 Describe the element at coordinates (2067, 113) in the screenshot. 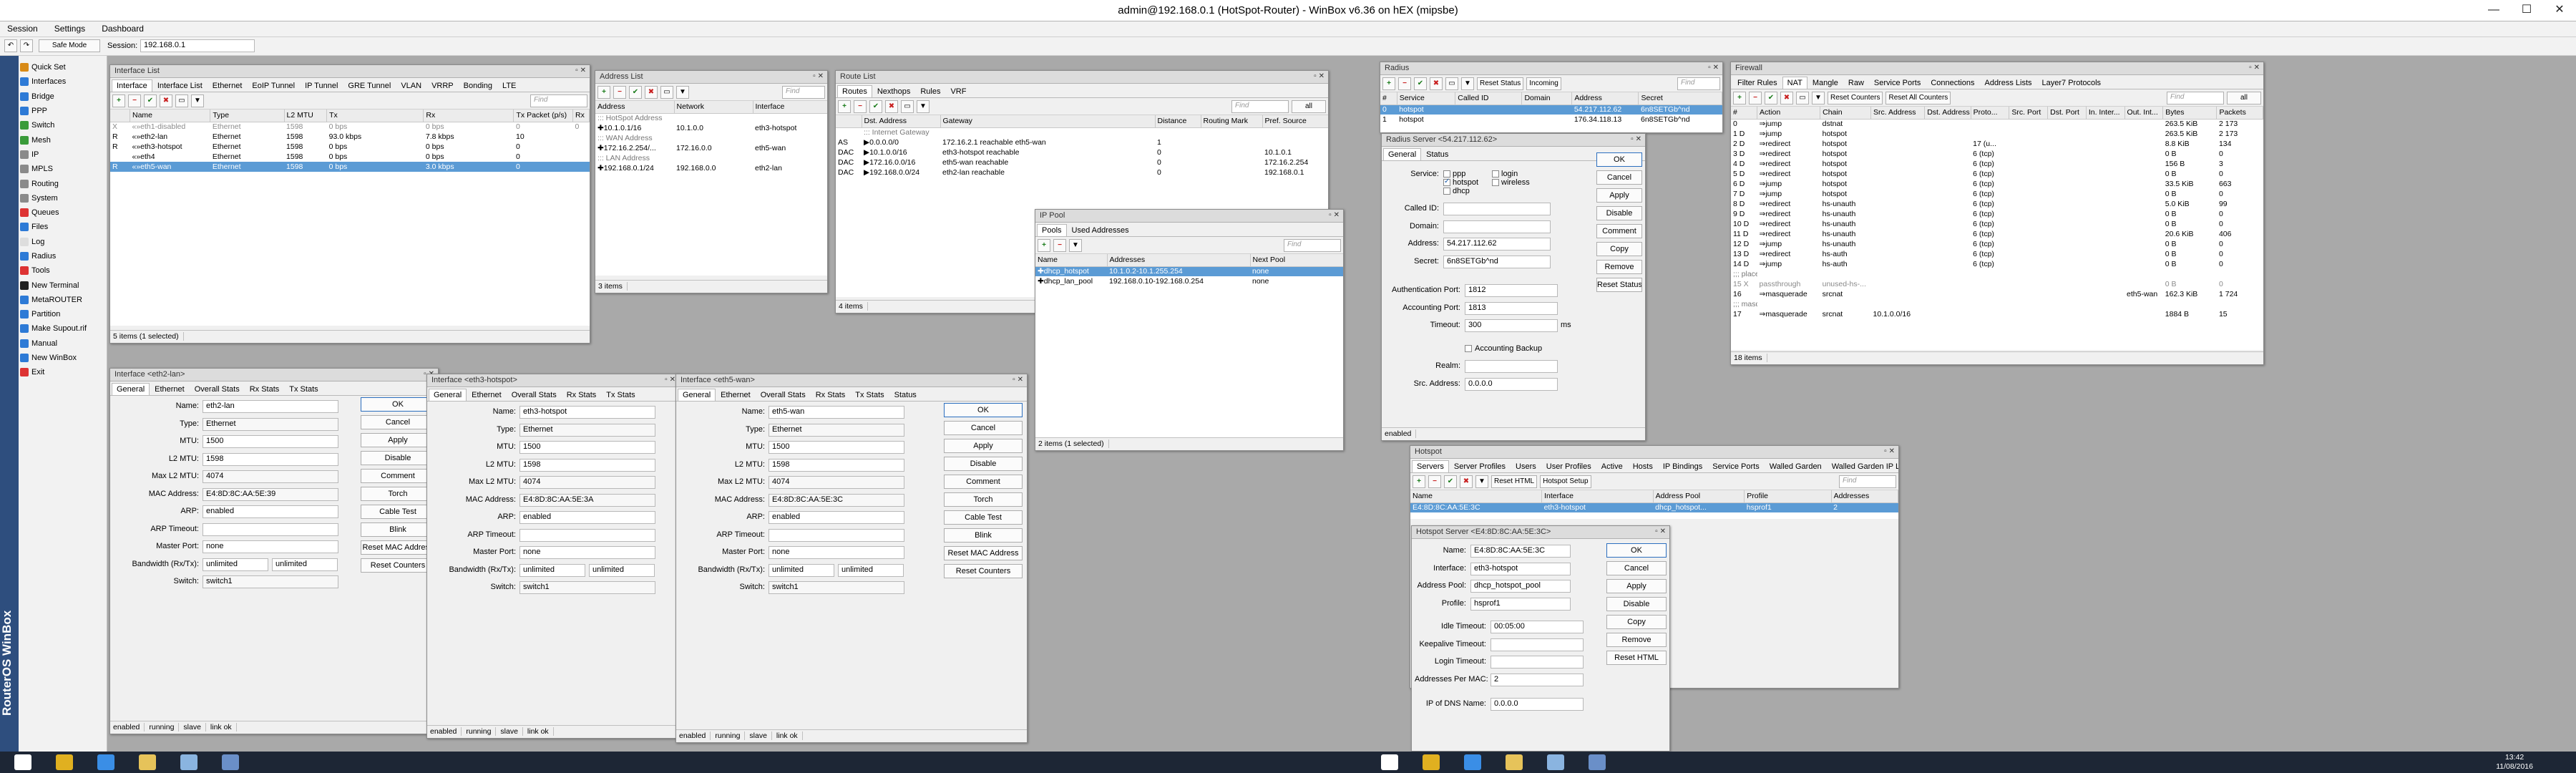

I see `column-header: Dst. Port` at that location.